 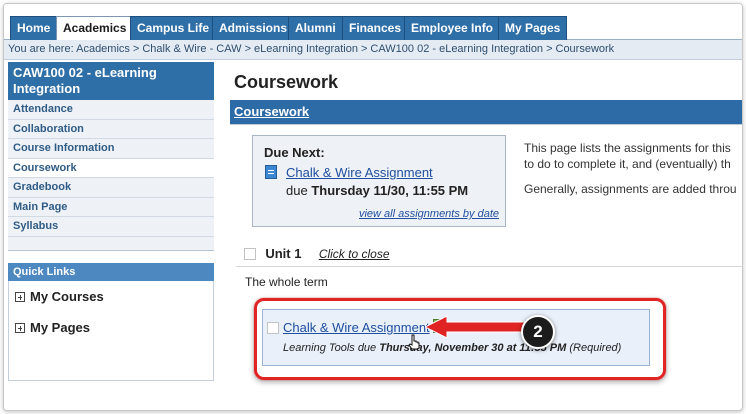 I want to click on quick-links-panel: My Courses My Pages, so click(x=111, y=330).